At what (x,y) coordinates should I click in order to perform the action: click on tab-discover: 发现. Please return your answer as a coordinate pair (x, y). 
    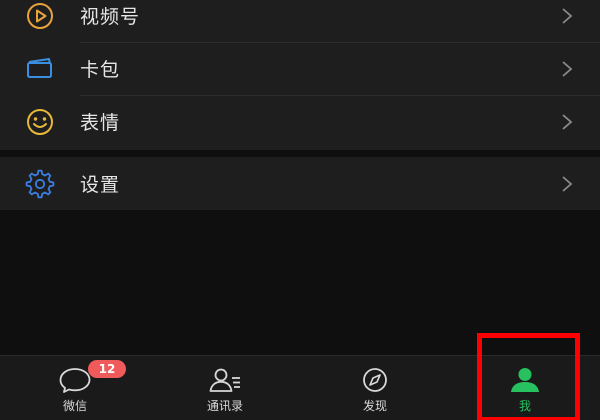
    Looking at the image, I should click on (375, 388).